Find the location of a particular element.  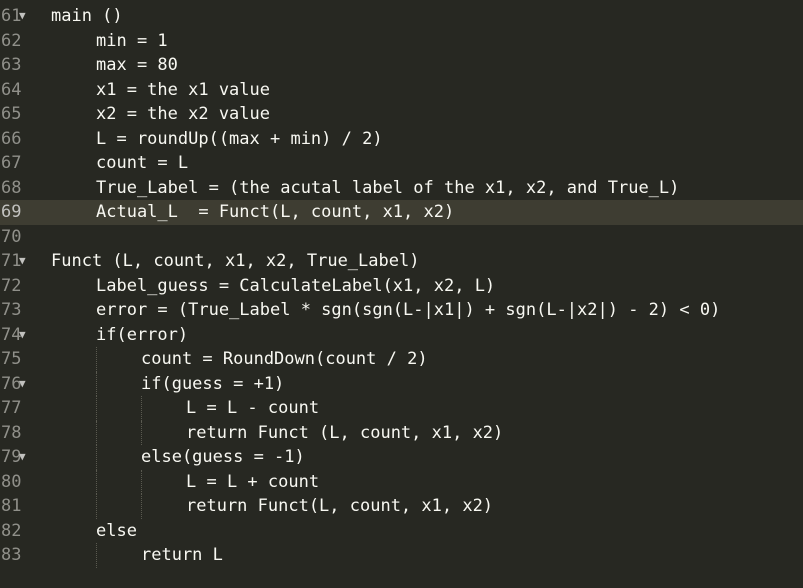

line-number: 72 is located at coordinates (11, 285).